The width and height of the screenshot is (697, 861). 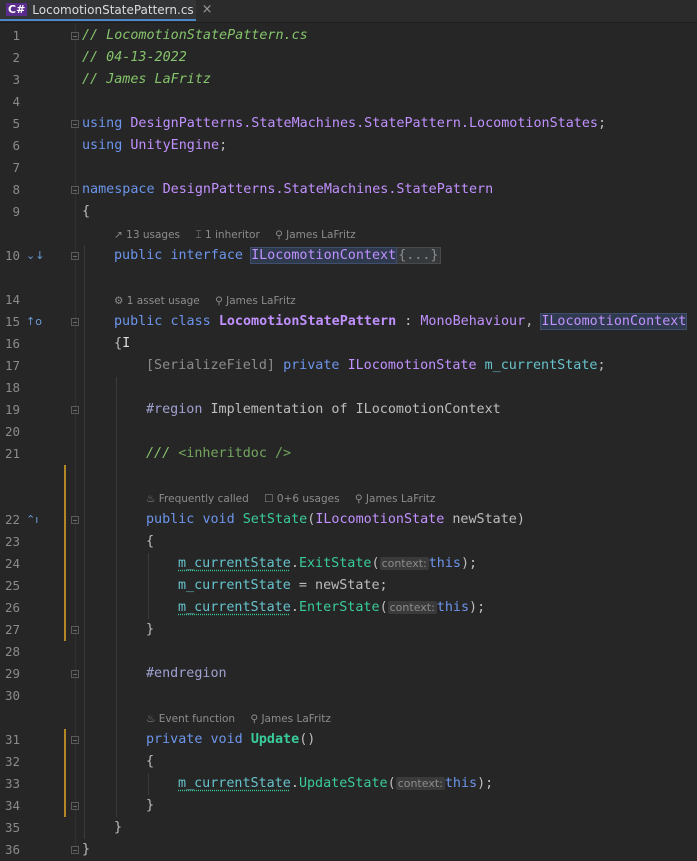 What do you see at coordinates (541, 365) in the screenshot?
I see `field-name: m_currentState` at bounding box center [541, 365].